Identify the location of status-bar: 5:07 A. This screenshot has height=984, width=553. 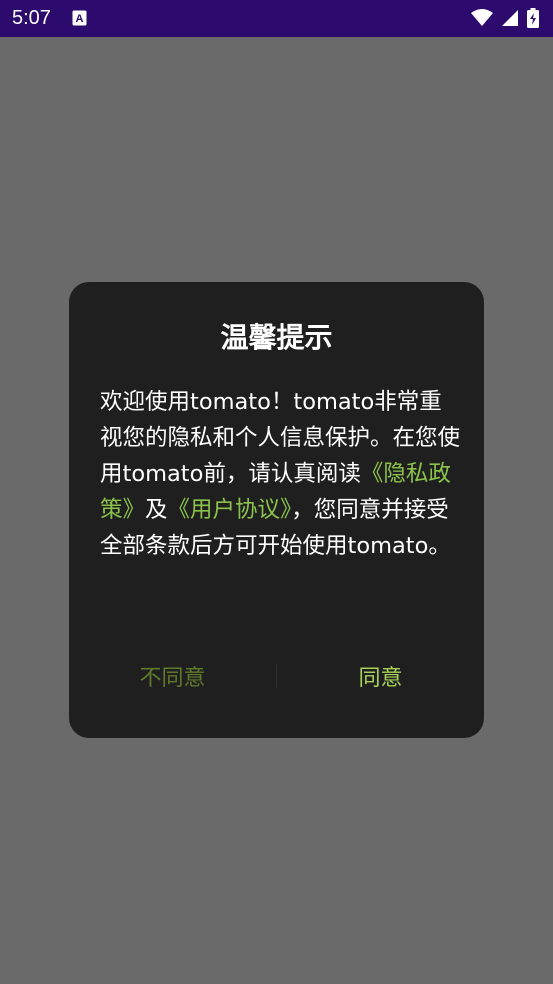
(276, 18).